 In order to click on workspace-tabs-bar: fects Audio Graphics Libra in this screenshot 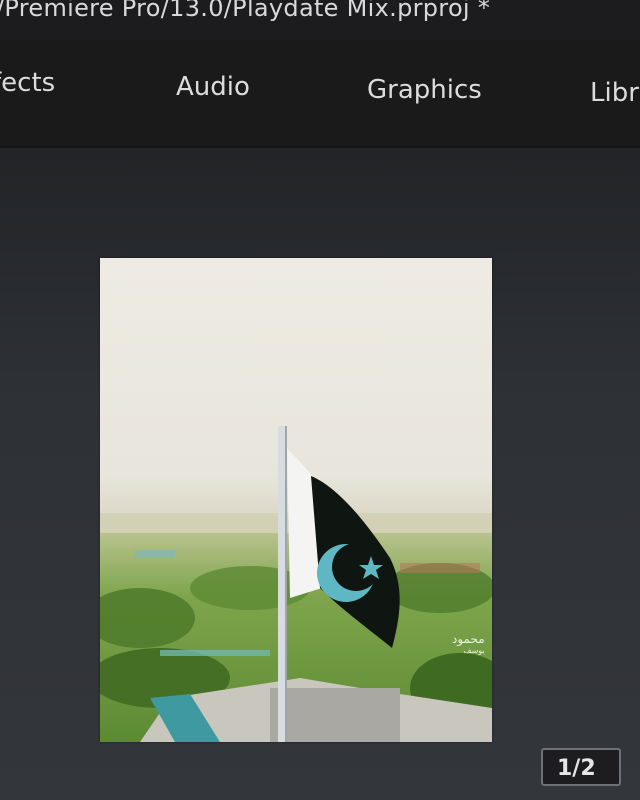, I will do `click(320, 94)`.